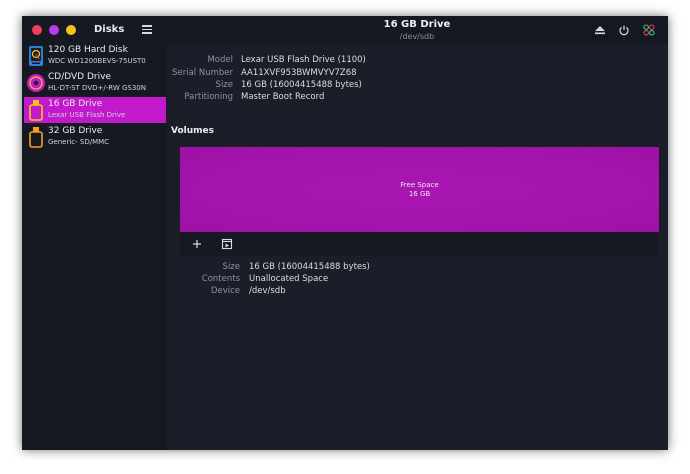  Describe the element at coordinates (267, 291) in the screenshot. I see `device-value: /dev/sdb` at that location.